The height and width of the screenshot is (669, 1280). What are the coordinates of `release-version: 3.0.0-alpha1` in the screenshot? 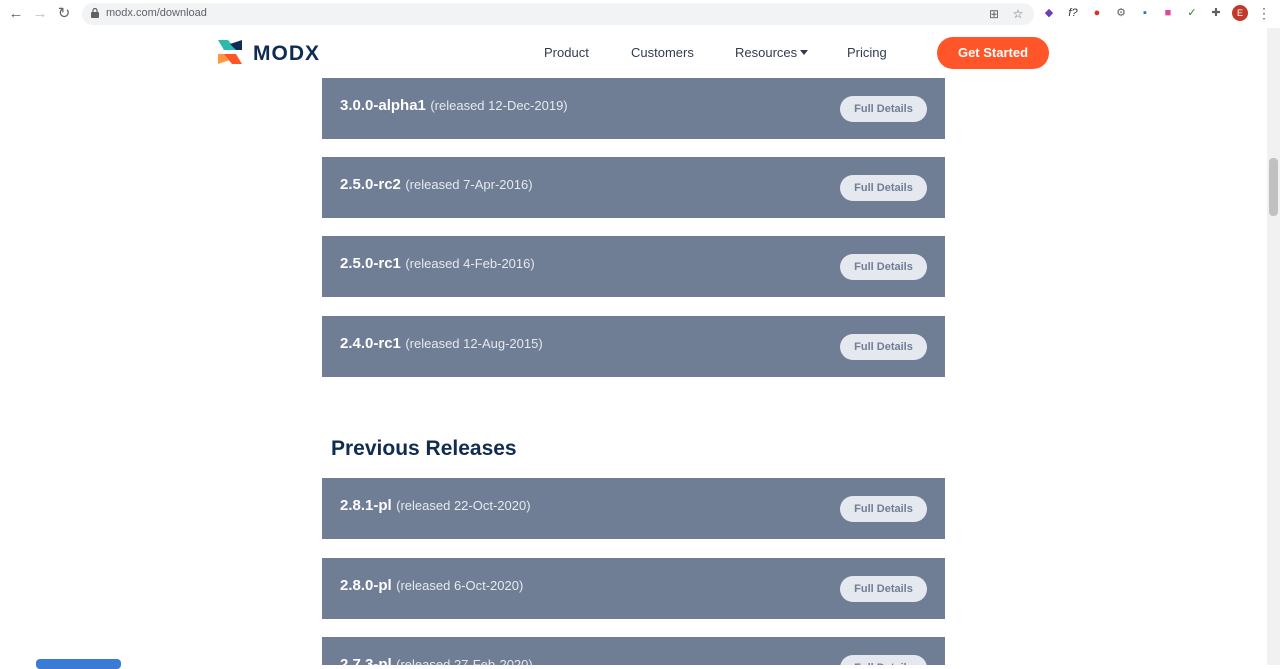 It's located at (383, 105).